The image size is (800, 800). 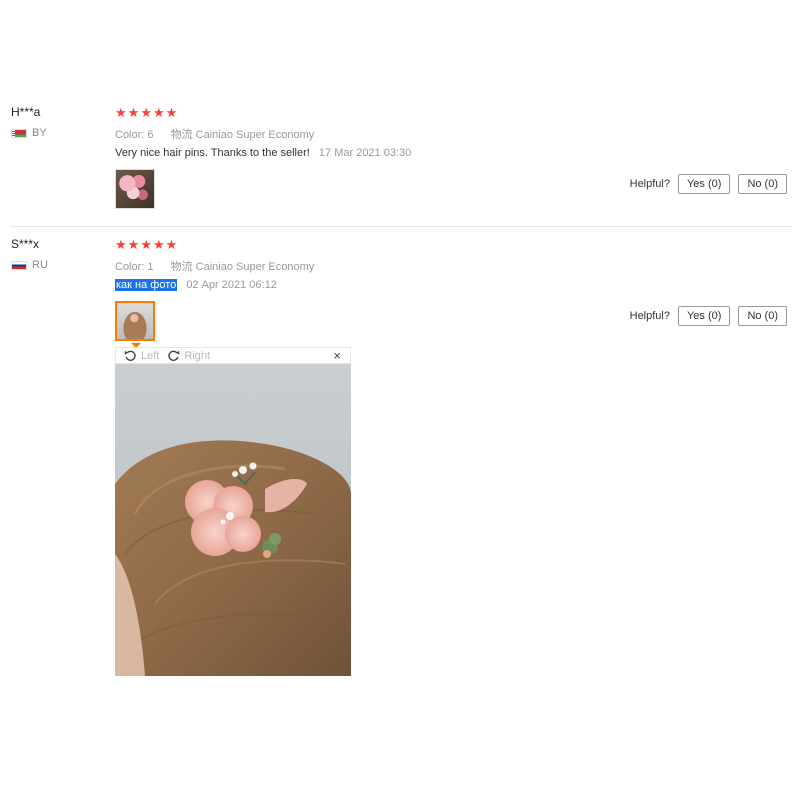 What do you see at coordinates (29, 265) in the screenshot?
I see `reviewer-country: RU` at bounding box center [29, 265].